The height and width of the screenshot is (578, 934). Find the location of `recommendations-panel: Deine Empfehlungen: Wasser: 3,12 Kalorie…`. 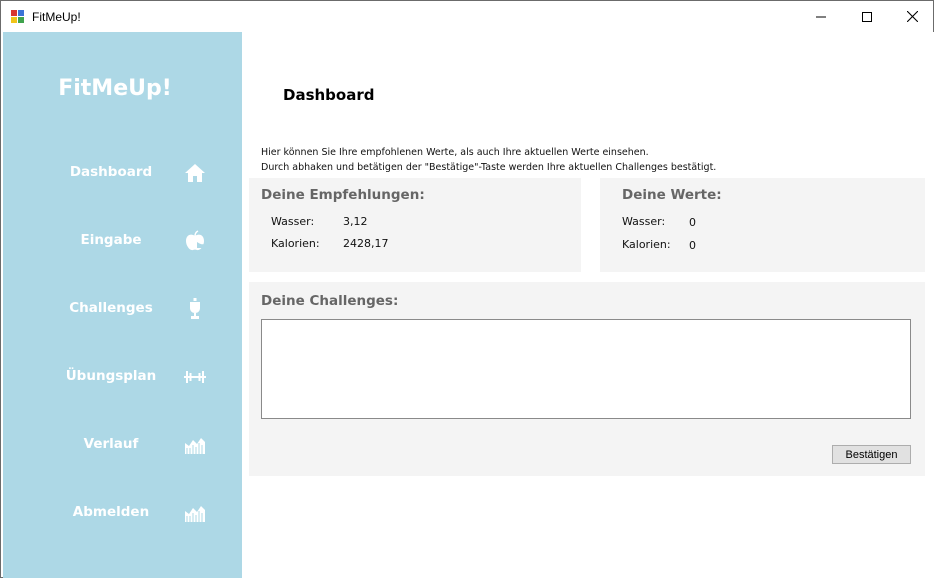

recommendations-panel: Deine Empfehlungen: Wasser: 3,12 Kalorie… is located at coordinates (415, 225).